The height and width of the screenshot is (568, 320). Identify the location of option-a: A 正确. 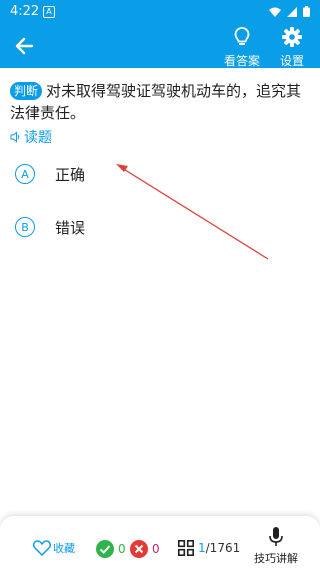
(160, 174).